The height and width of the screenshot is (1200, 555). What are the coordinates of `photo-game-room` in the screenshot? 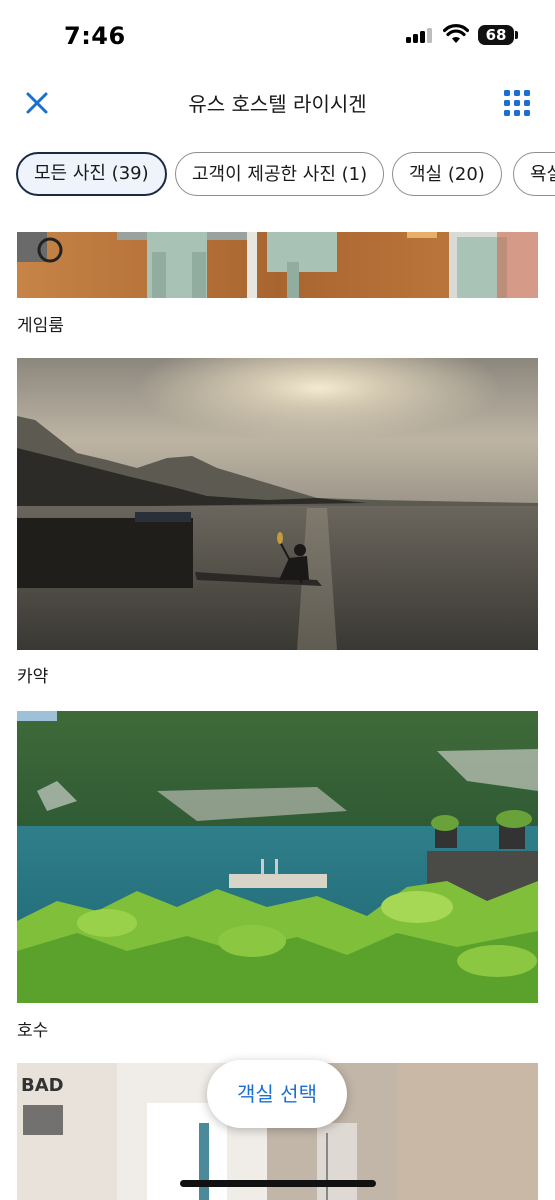 It's located at (277, 265).